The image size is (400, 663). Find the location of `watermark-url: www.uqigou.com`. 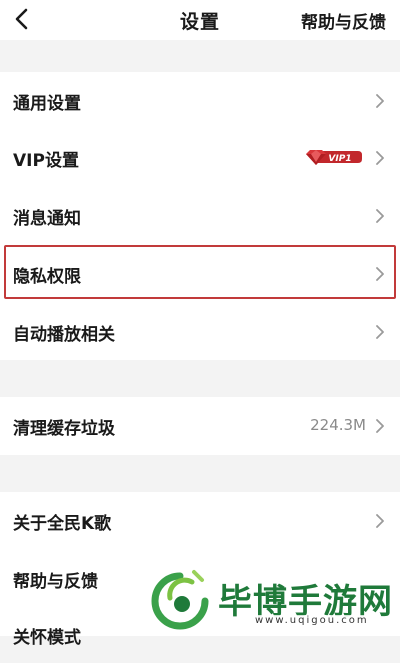

watermark-url: www.uqigou.com is located at coordinates (312, 620).